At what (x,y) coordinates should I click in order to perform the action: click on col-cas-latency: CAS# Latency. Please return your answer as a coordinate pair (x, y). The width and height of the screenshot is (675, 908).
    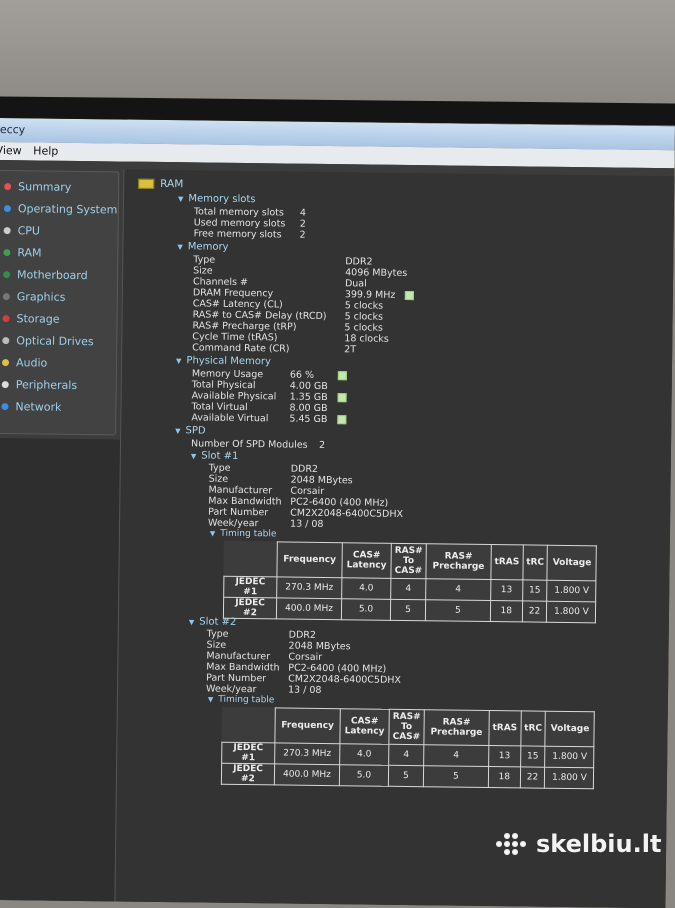
    Looking at the image, I should click on (366, 560).